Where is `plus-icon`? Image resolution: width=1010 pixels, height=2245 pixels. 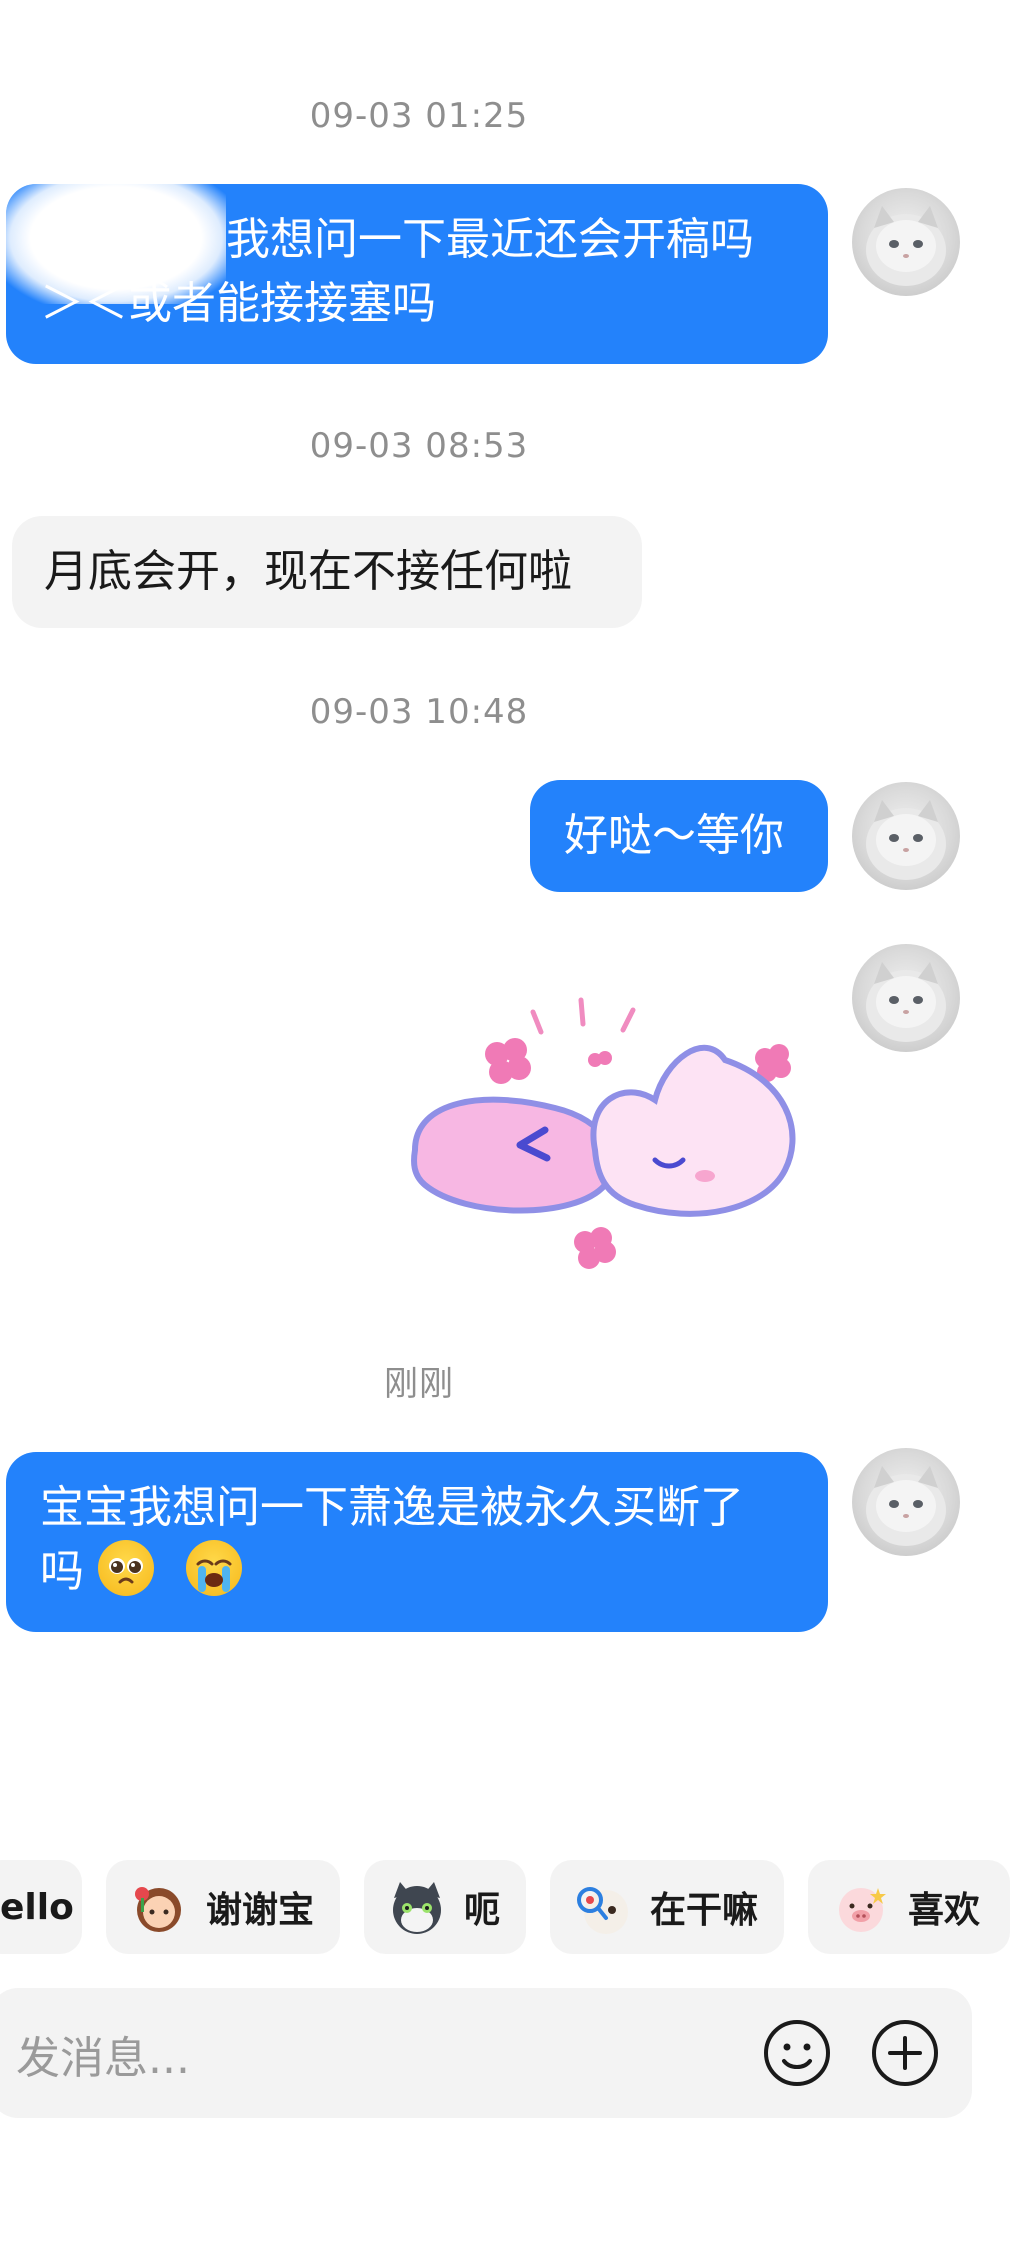 plus-icon is located at coordinates (905, 2053).